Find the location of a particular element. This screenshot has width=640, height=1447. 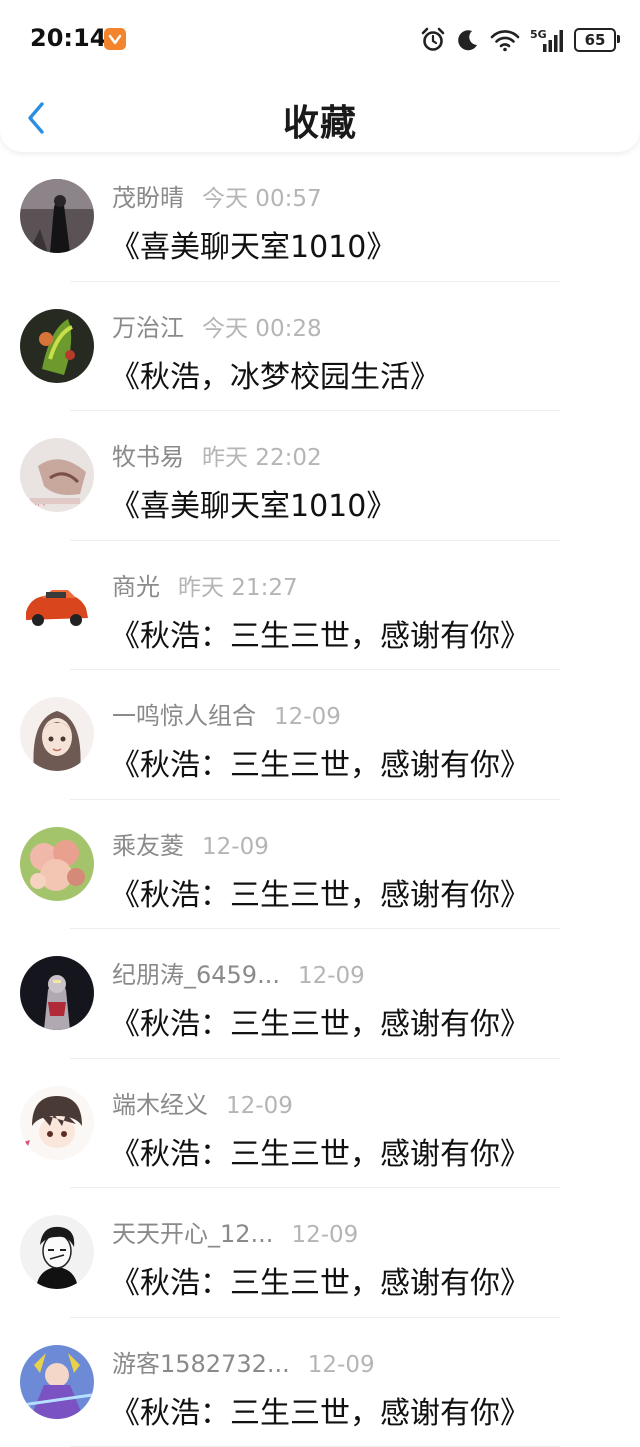

favorite-item: ·· · 牧书易昨天 22:02 《喜美聊天室1010》 is located at coordinates (320, 476).